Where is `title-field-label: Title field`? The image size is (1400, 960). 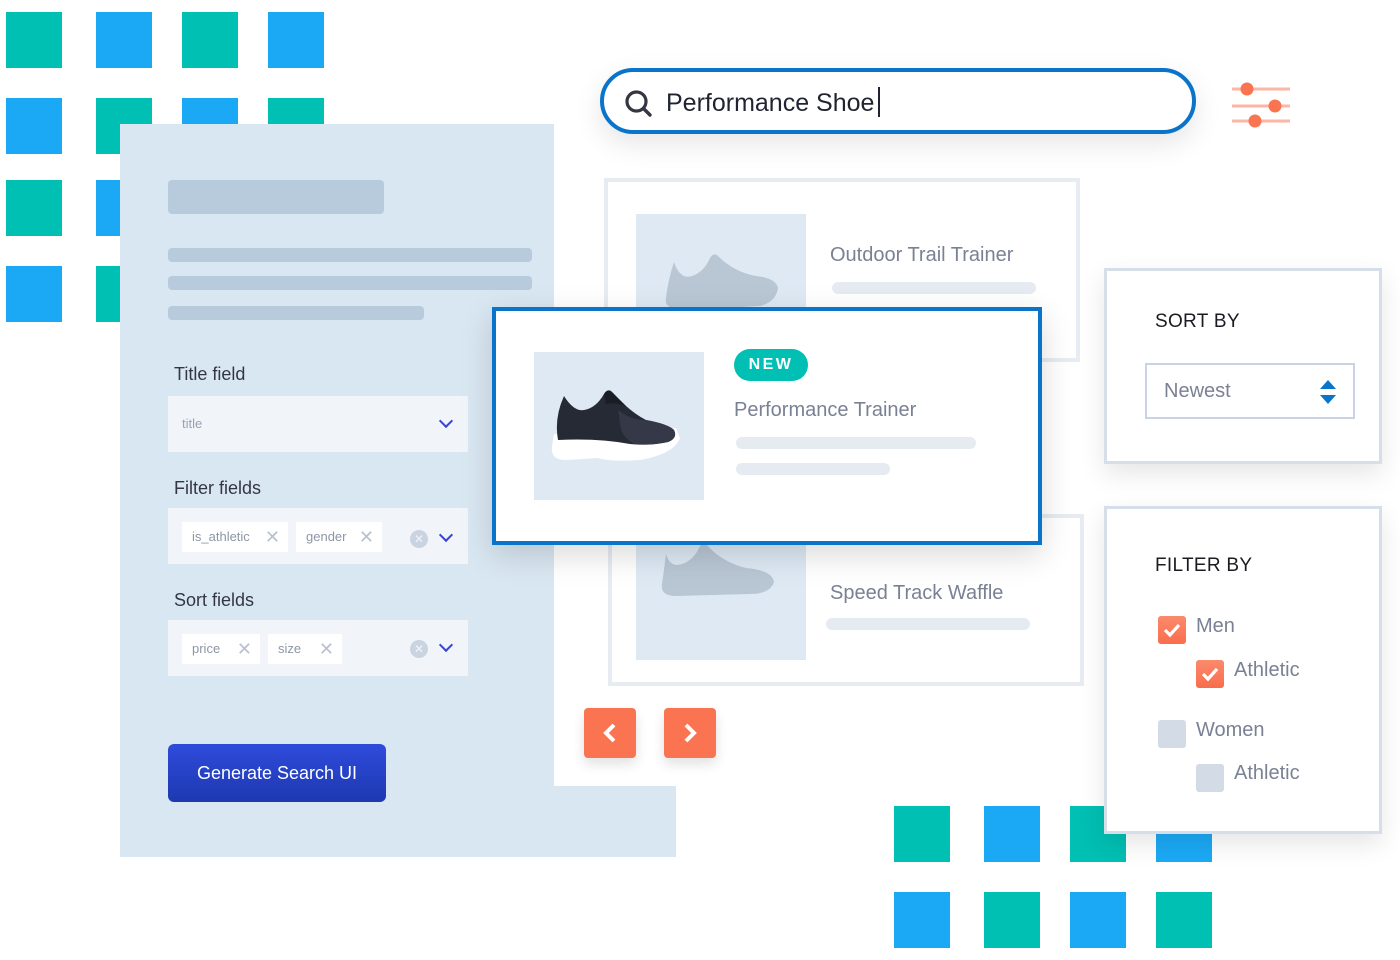
title-field-label: Title field is located at coordinates (210, 374).